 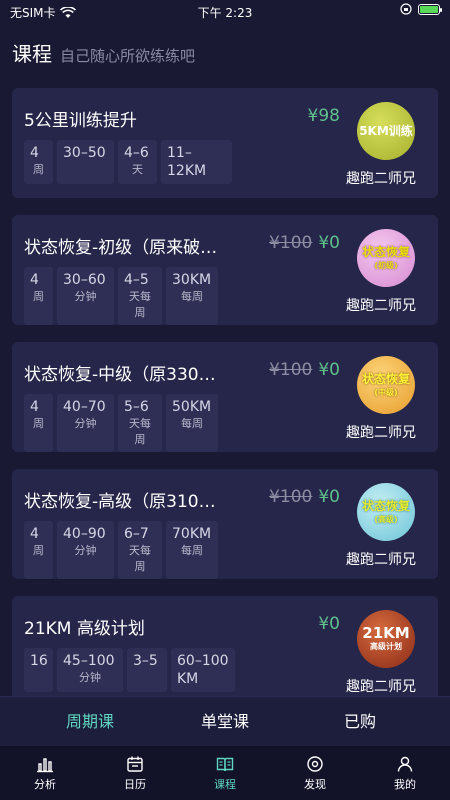 I want to click on stat-distance: 70KM 每周, so click(x=192, y=550).